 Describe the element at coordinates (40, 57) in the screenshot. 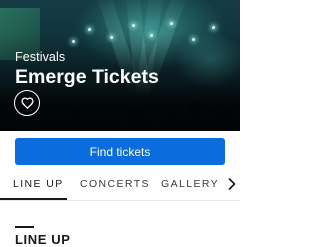

I see `category-label: Festivals` at that location.